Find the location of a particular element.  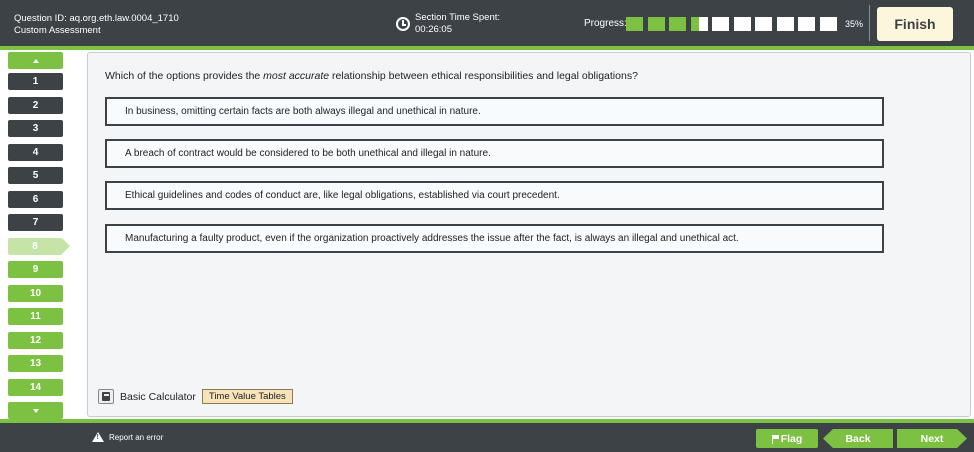

report-error-label: Report an error is located at coordinates (136, 437).